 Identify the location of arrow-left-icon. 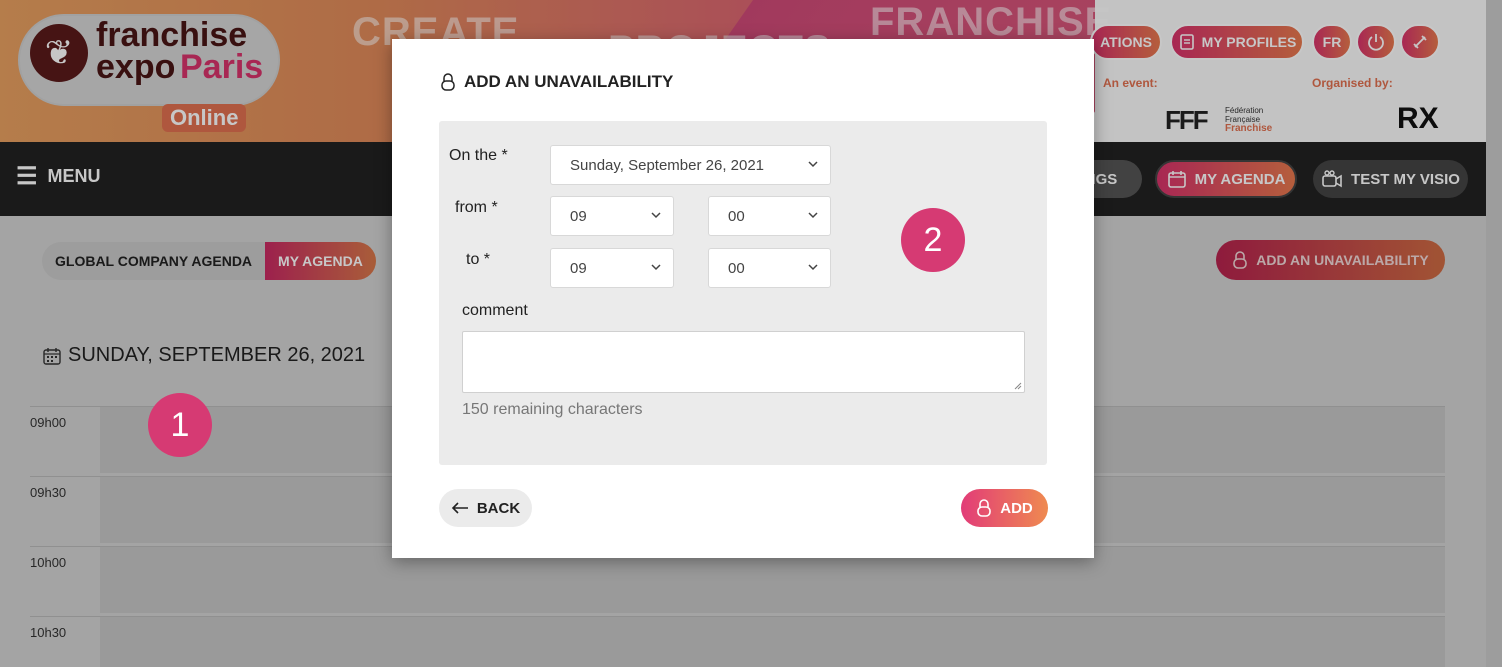
(459, 508).